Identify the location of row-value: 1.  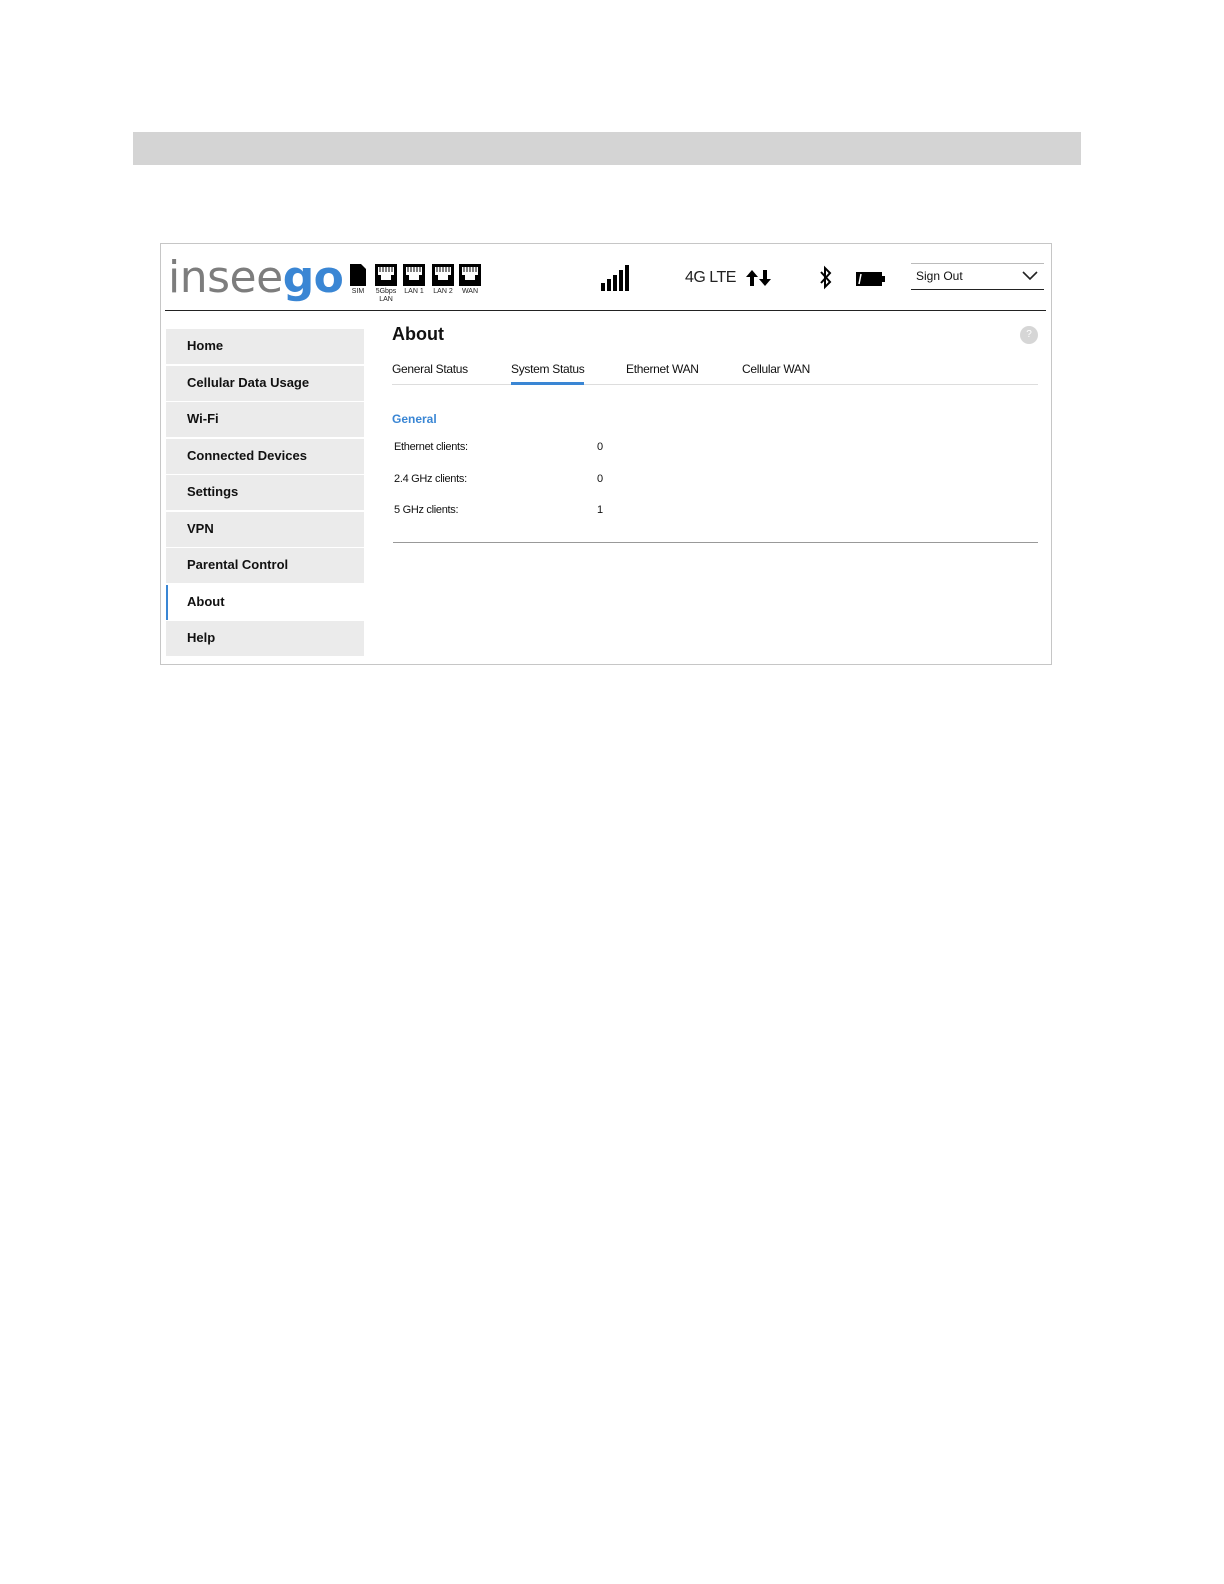
(600, 510).